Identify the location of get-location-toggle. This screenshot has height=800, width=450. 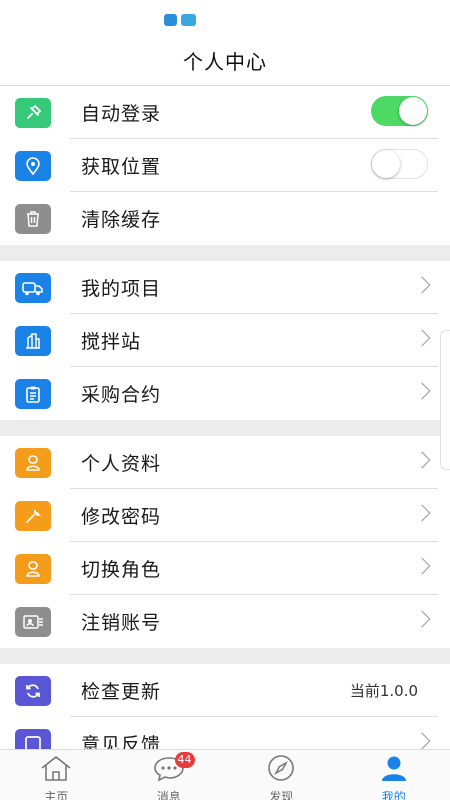
(399, 164).